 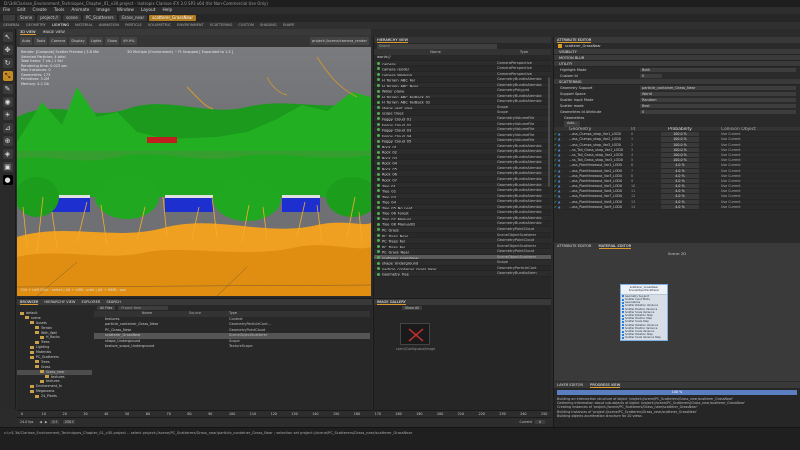 I want to click on current-frame-field: 0, so click(x=539, y=422).